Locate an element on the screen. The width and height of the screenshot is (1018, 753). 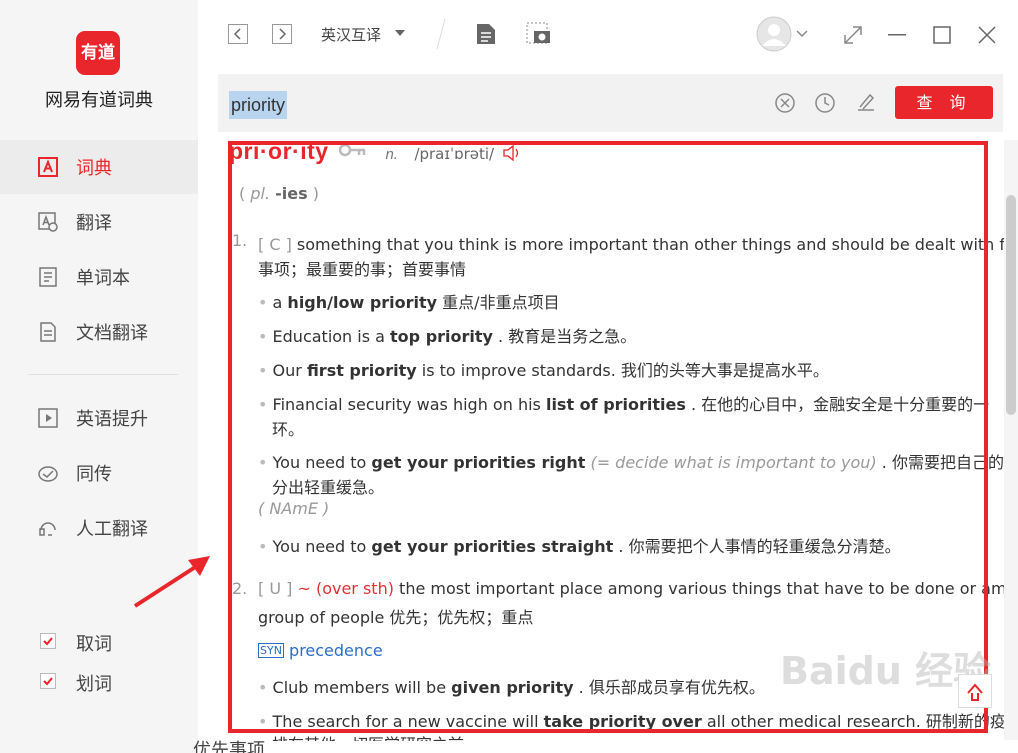
sidebar-item-label: 文档翻译 is located at coordinates (112, 333).